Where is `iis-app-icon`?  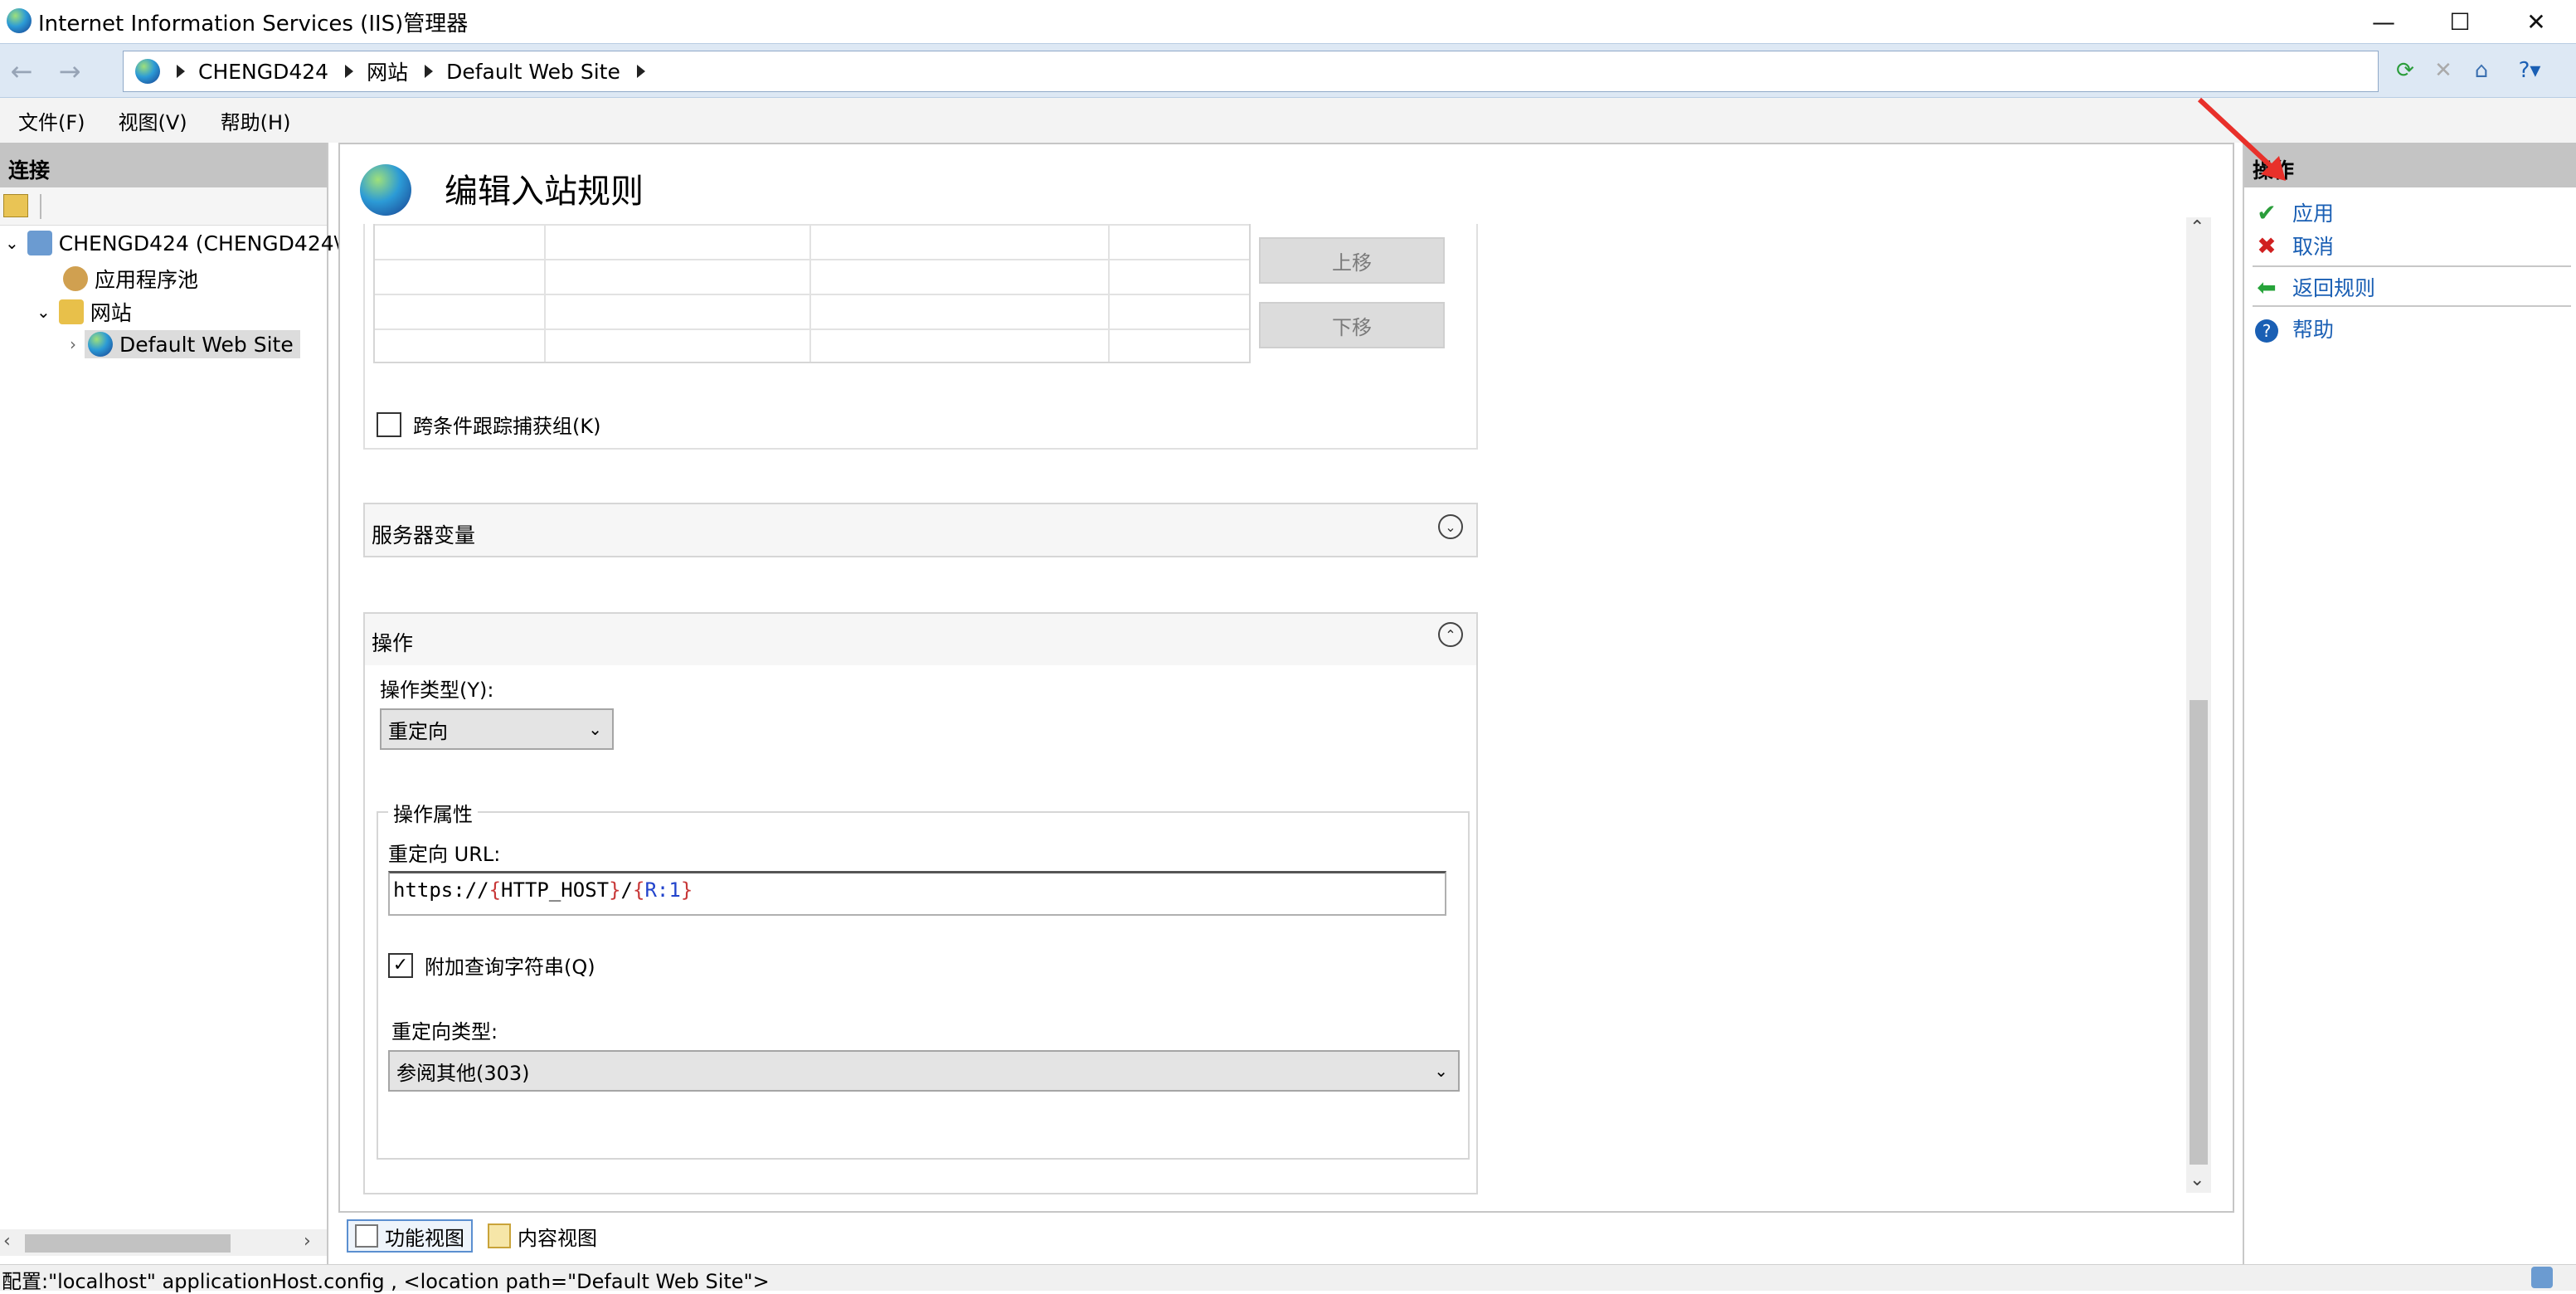 iis-app-icon is located at coordinates (20, 20).